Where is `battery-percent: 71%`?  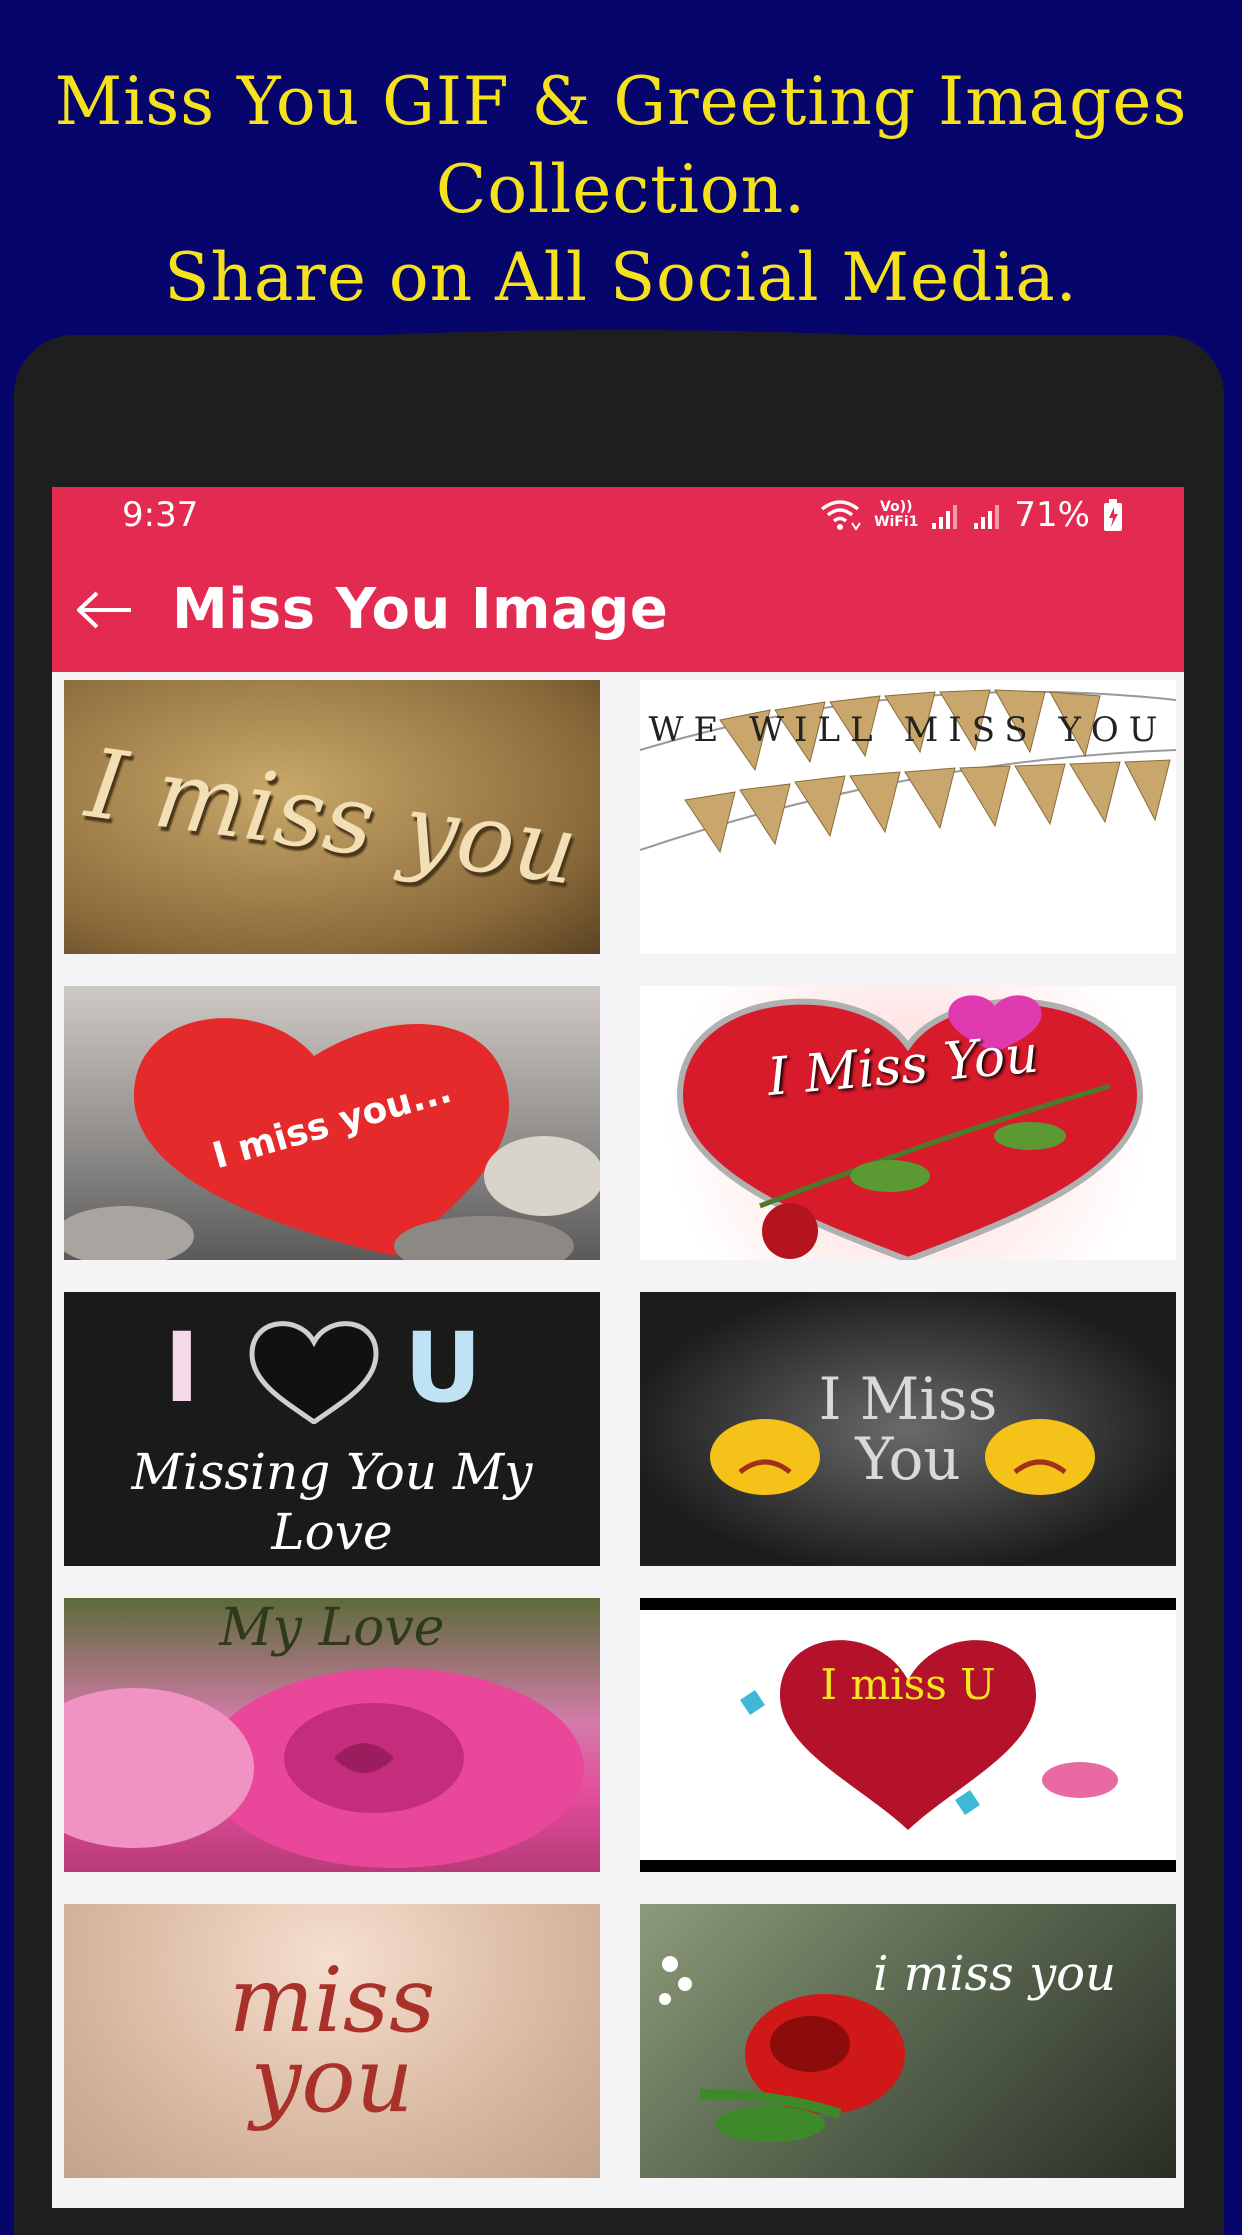 battery-percent: 71% is located at coordinates (1052, 515).